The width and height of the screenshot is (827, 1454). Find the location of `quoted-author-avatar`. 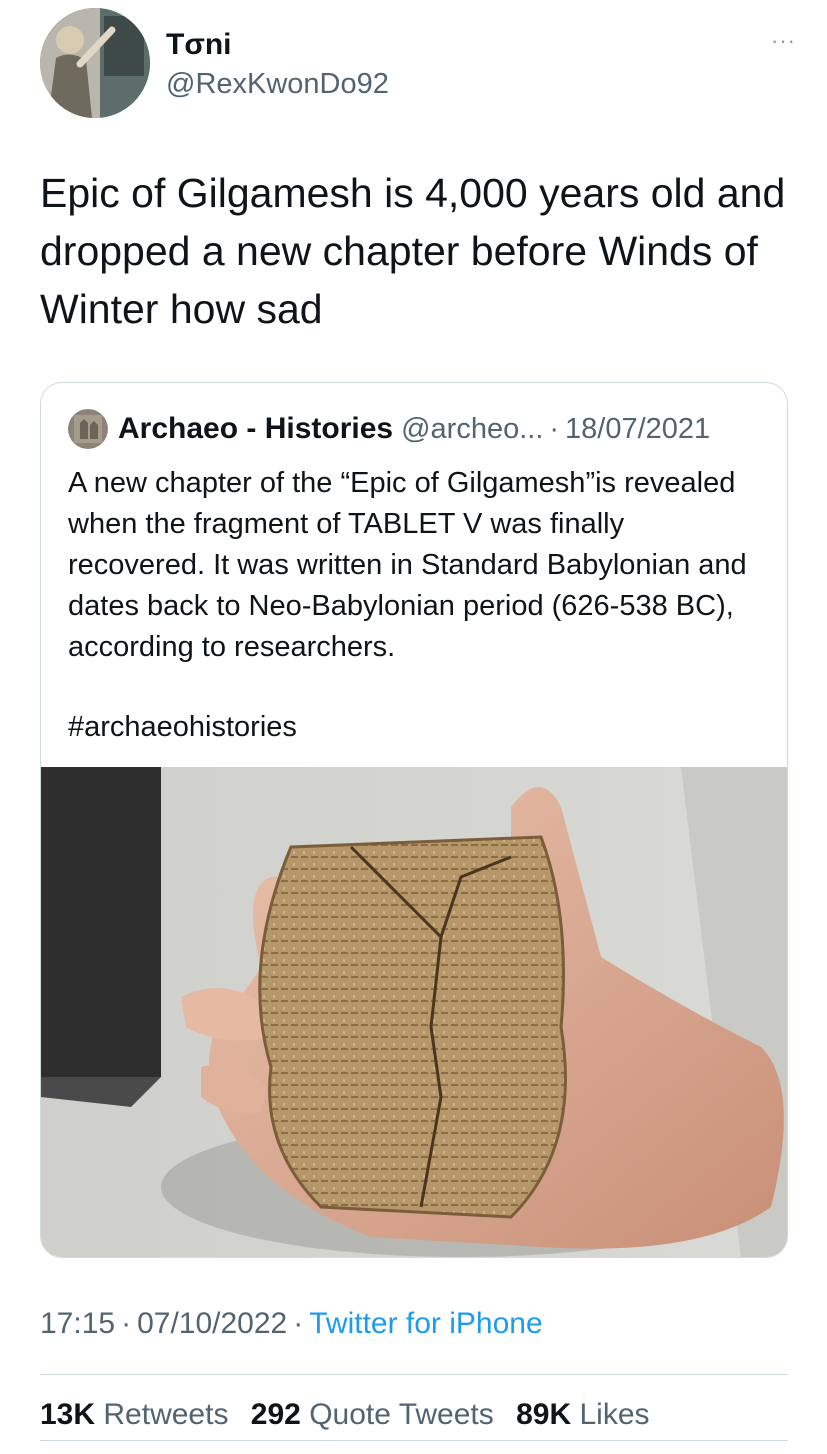

quoted-author-avatar is located at coordinates (88, 429).